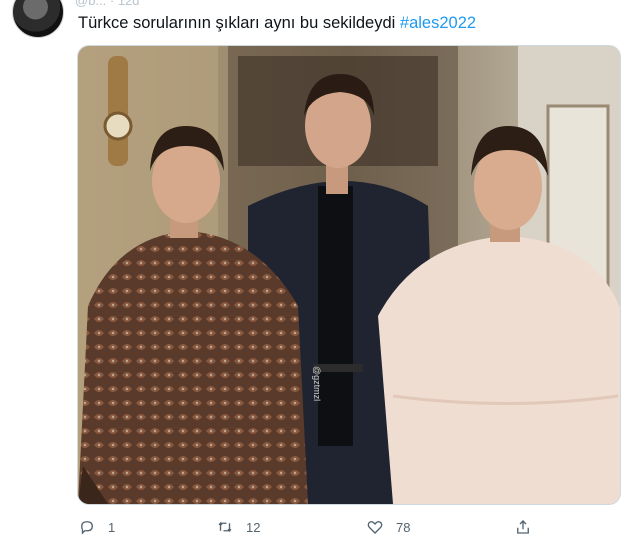 Image resolution: width=640 pixels, height=551 pixels. What do you see at coordinates (320, 530) in the screenshot?
I see `tweet-actions: 1 12 78` at bounding box center [320, 530].